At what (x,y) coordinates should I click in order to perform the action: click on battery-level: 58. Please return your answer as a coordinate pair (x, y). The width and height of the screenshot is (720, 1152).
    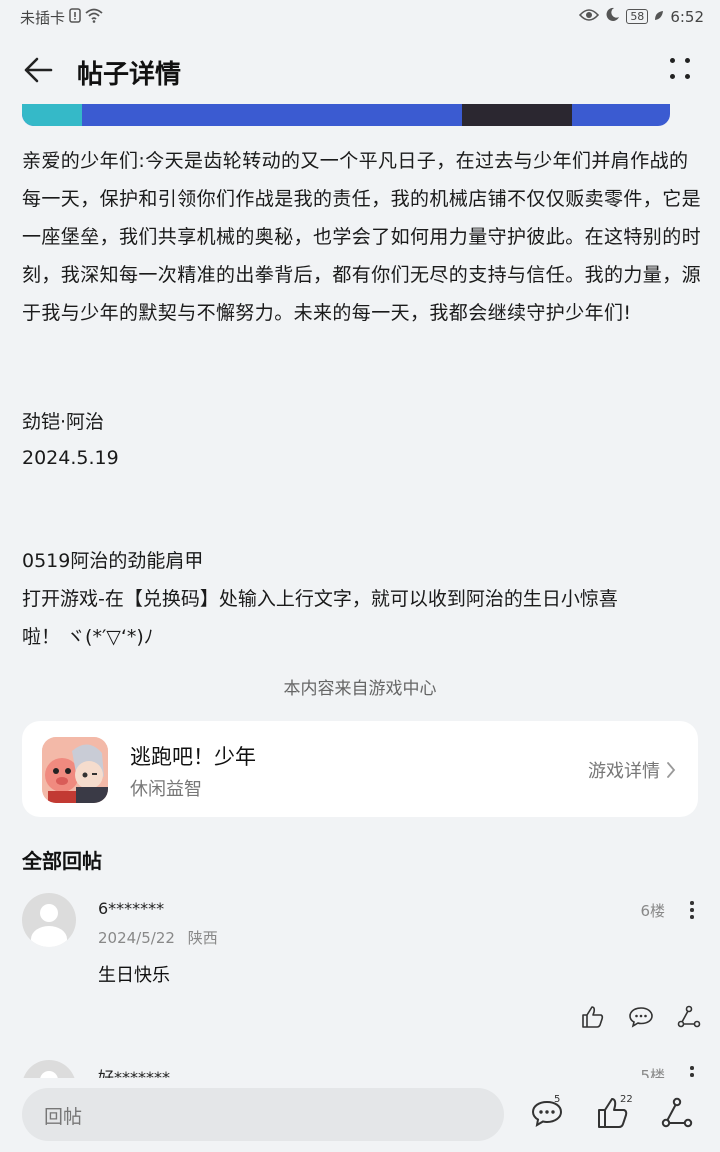
    Looking at the image, I should click on (637, 16).